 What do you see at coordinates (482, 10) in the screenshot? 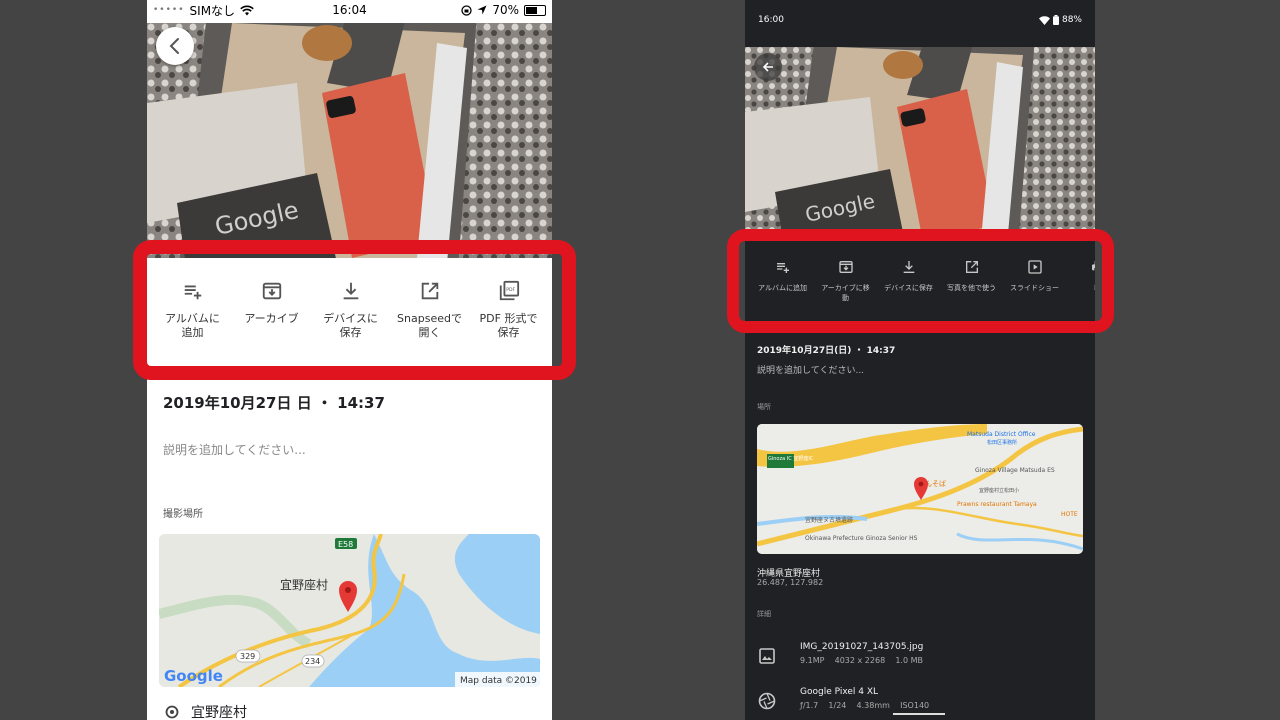
I see `location-arrow-icon` at bounding box center [482, 10].